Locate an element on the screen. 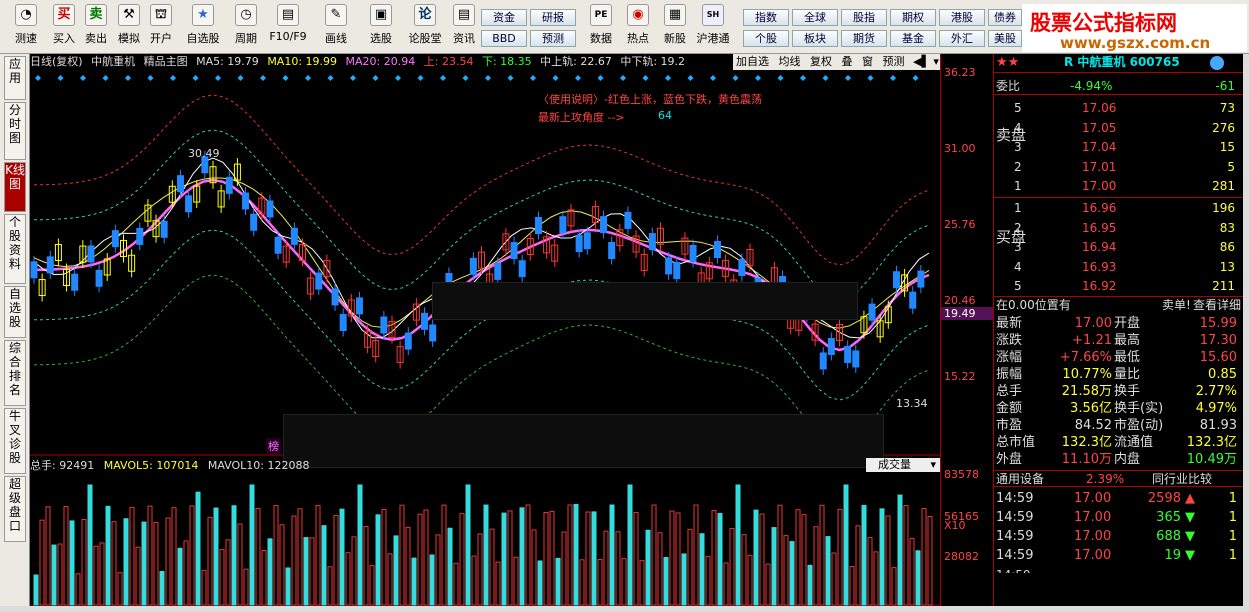 The image size is (1249, 612). sector-button: 板块 is located at coordinates (815, 38).